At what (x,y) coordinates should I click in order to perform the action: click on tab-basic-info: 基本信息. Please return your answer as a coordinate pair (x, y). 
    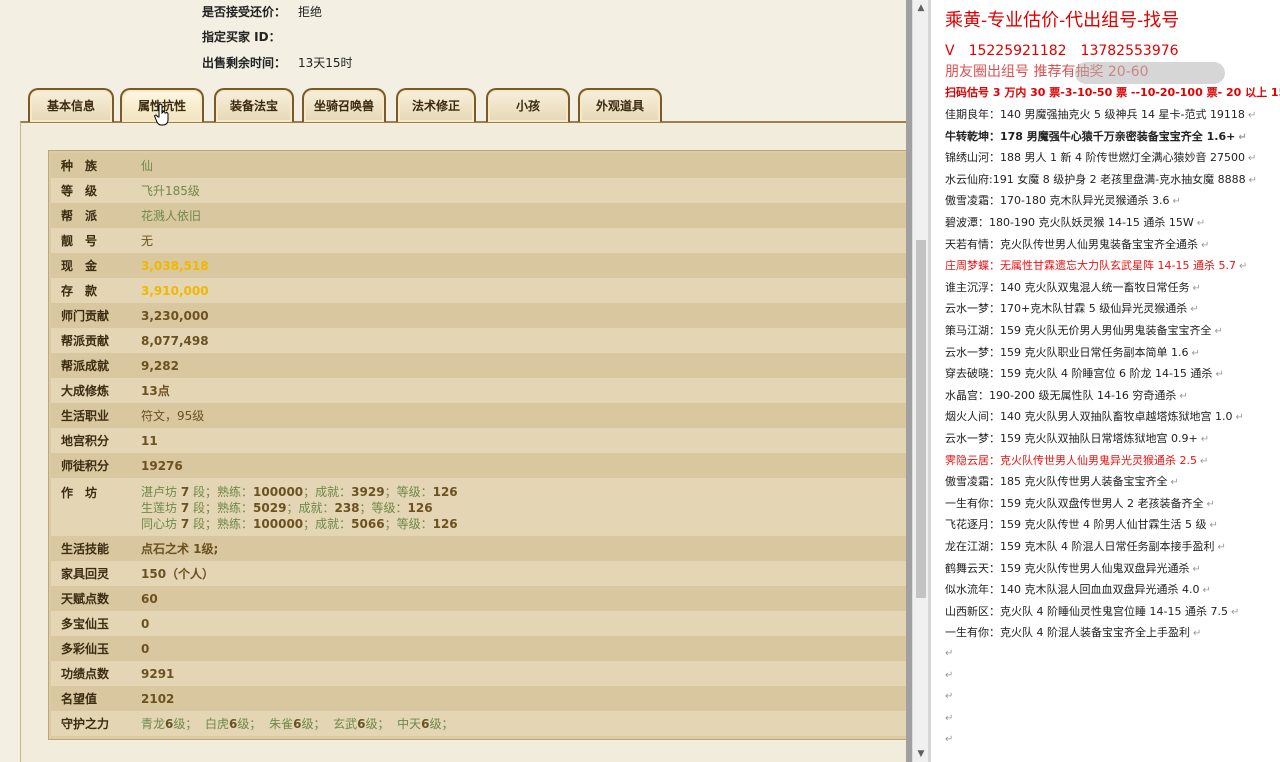
    Looking at the image, I should click on (71, 105).